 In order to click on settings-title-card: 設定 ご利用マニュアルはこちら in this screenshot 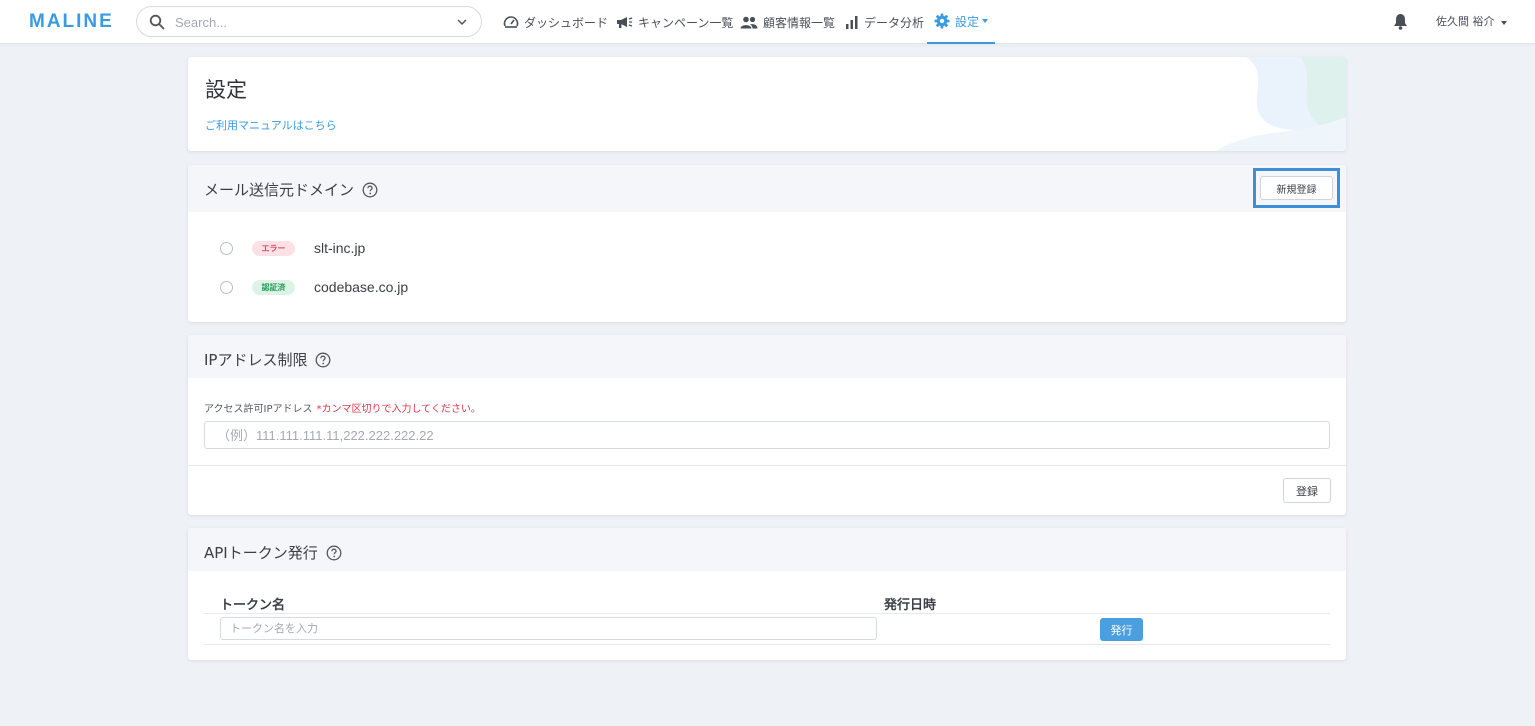, I will do `click(767, 104)`.